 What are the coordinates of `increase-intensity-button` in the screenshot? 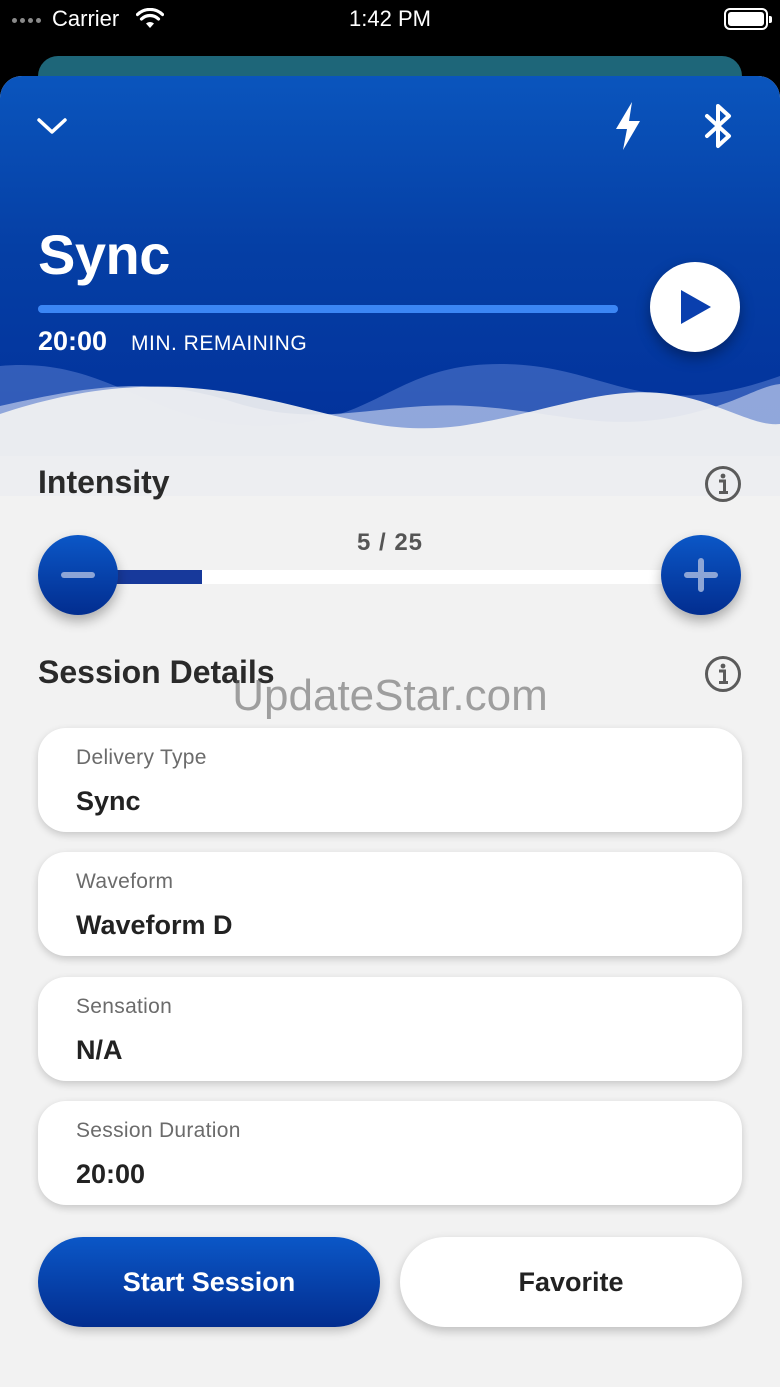 It's located at (701, 575).